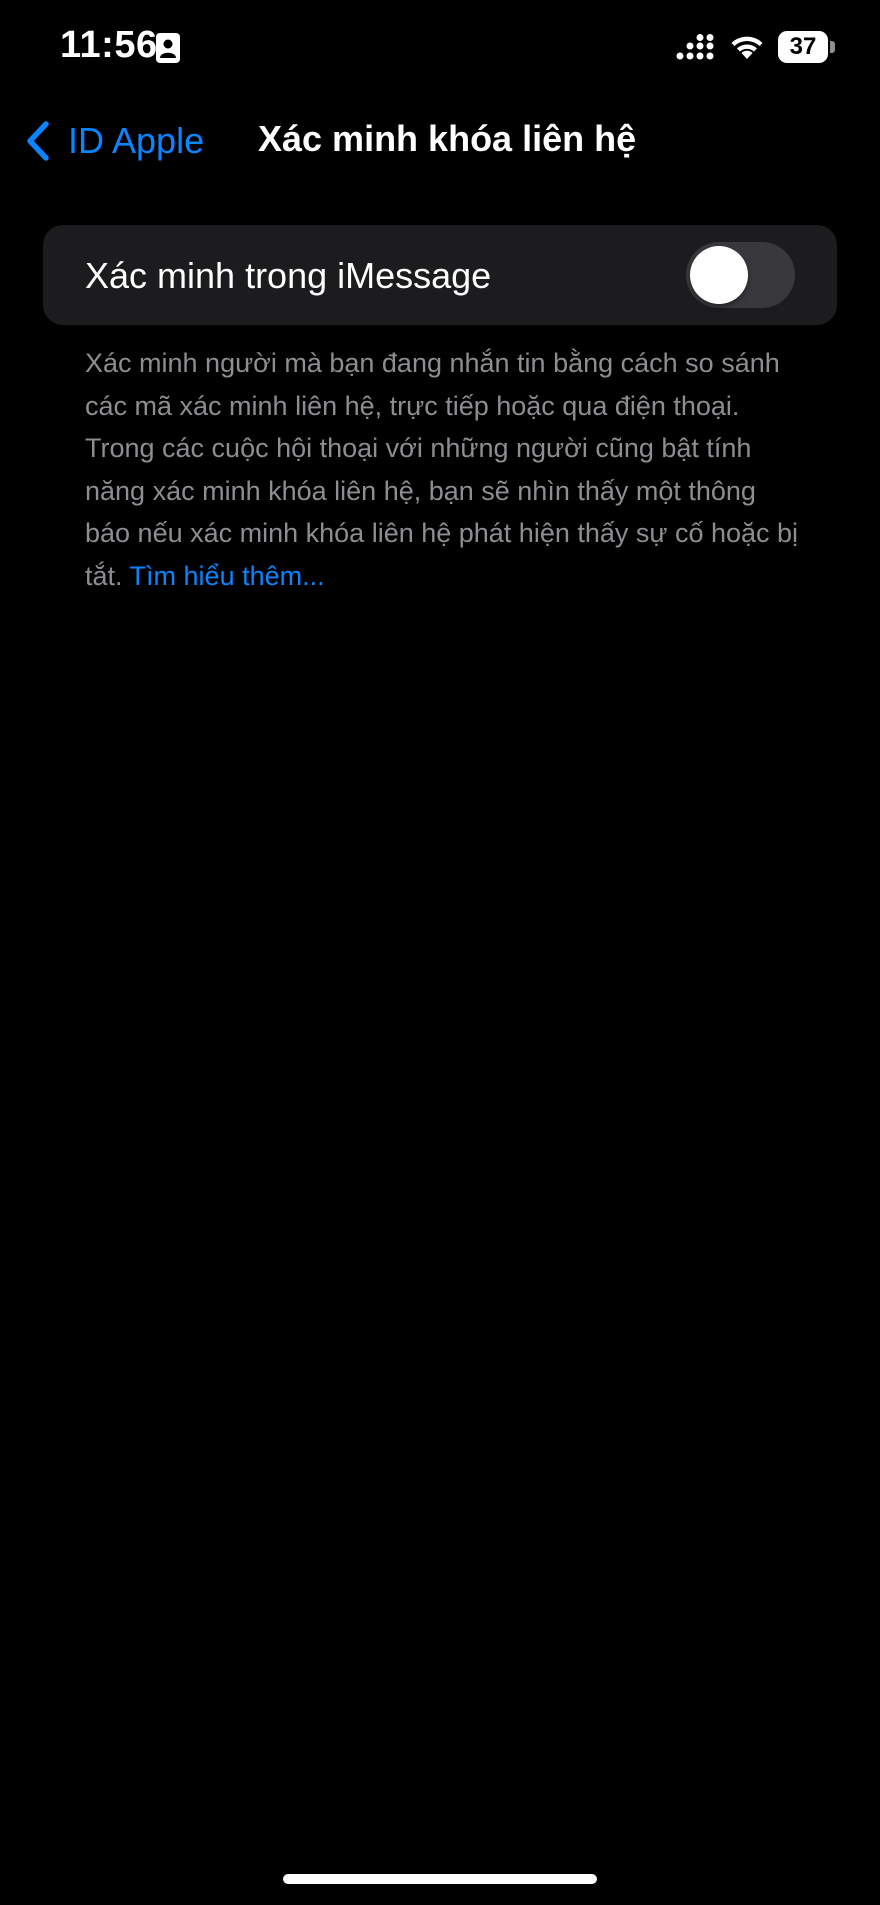 This screenshot has height=1905, width=880. What do you see at coordinates (440, 1879) in the screenshot?
I see `home-indicator` at bounding box center [440, 1879].